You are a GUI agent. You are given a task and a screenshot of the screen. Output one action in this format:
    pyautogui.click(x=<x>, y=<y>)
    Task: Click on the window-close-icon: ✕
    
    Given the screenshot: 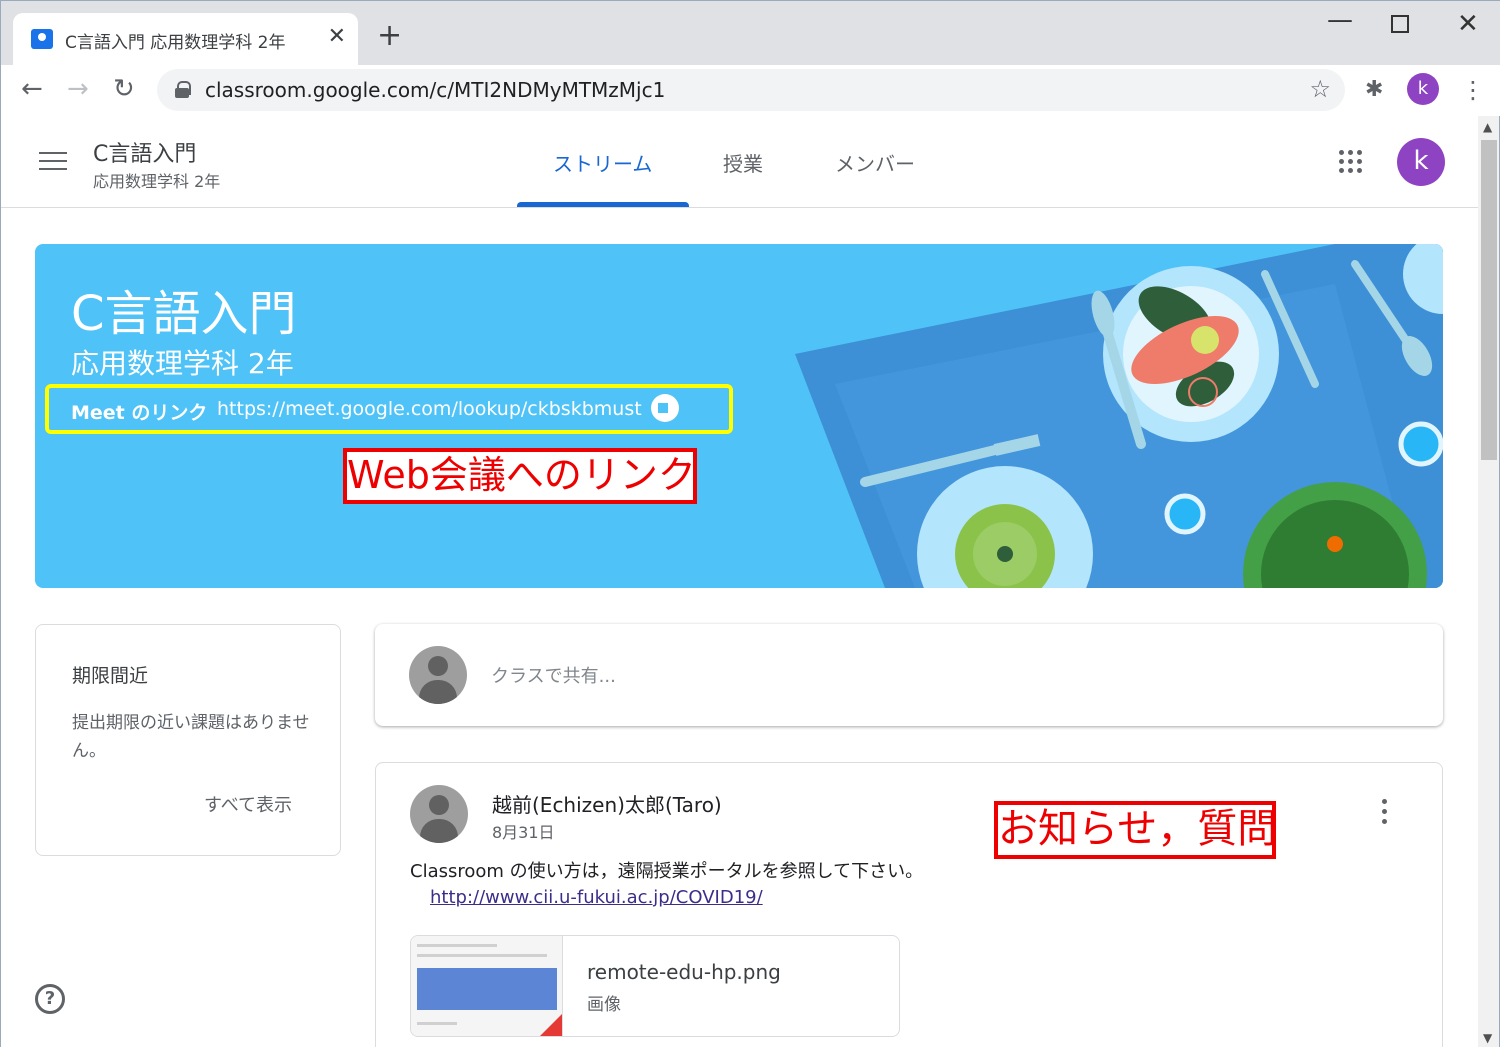 What is the action you would take?
    pyautogui.click(x=1468, y=24)
    